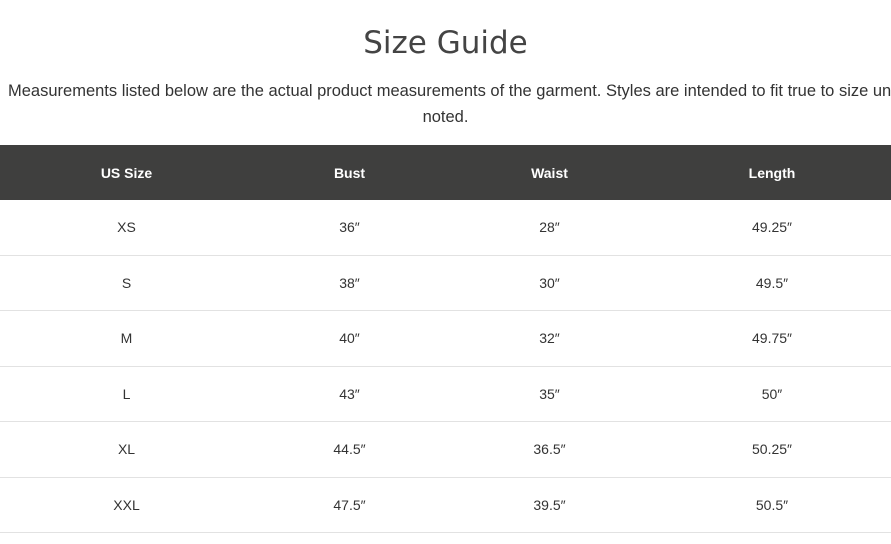  I want to click on table-row: XL 44.5″ 36.5″ 50.25″, so click(445, 449).